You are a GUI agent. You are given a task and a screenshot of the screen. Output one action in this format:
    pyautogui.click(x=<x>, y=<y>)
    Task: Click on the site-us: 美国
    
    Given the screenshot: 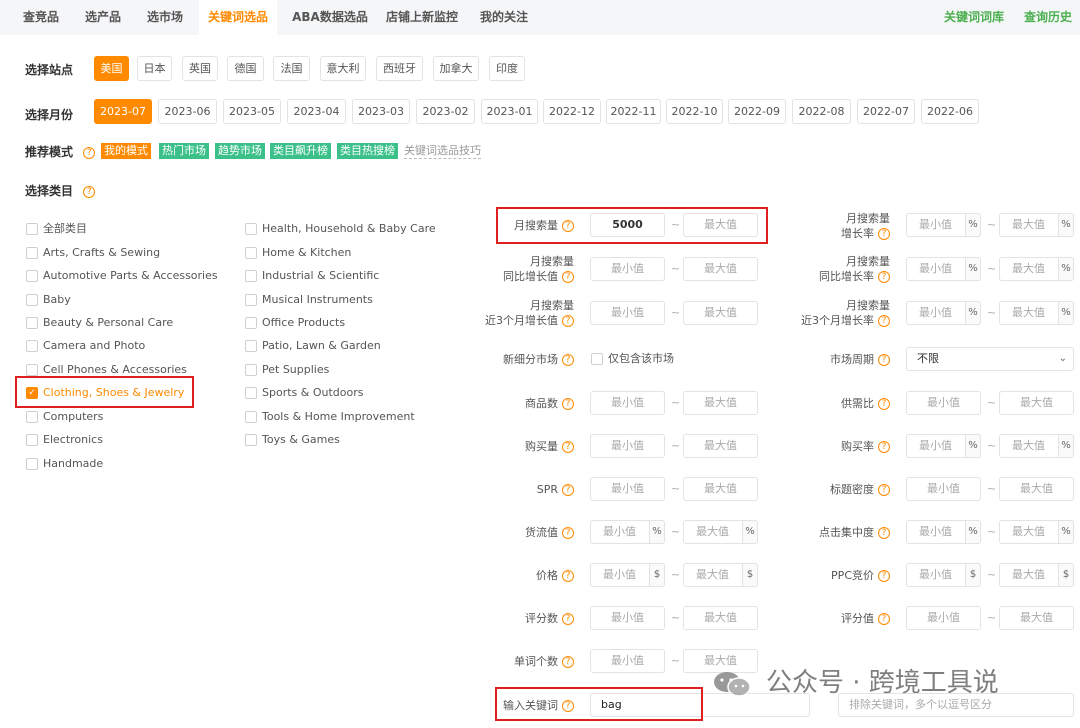 What is the action you would take?
    pyautogui.click(x=111, y=68)
    